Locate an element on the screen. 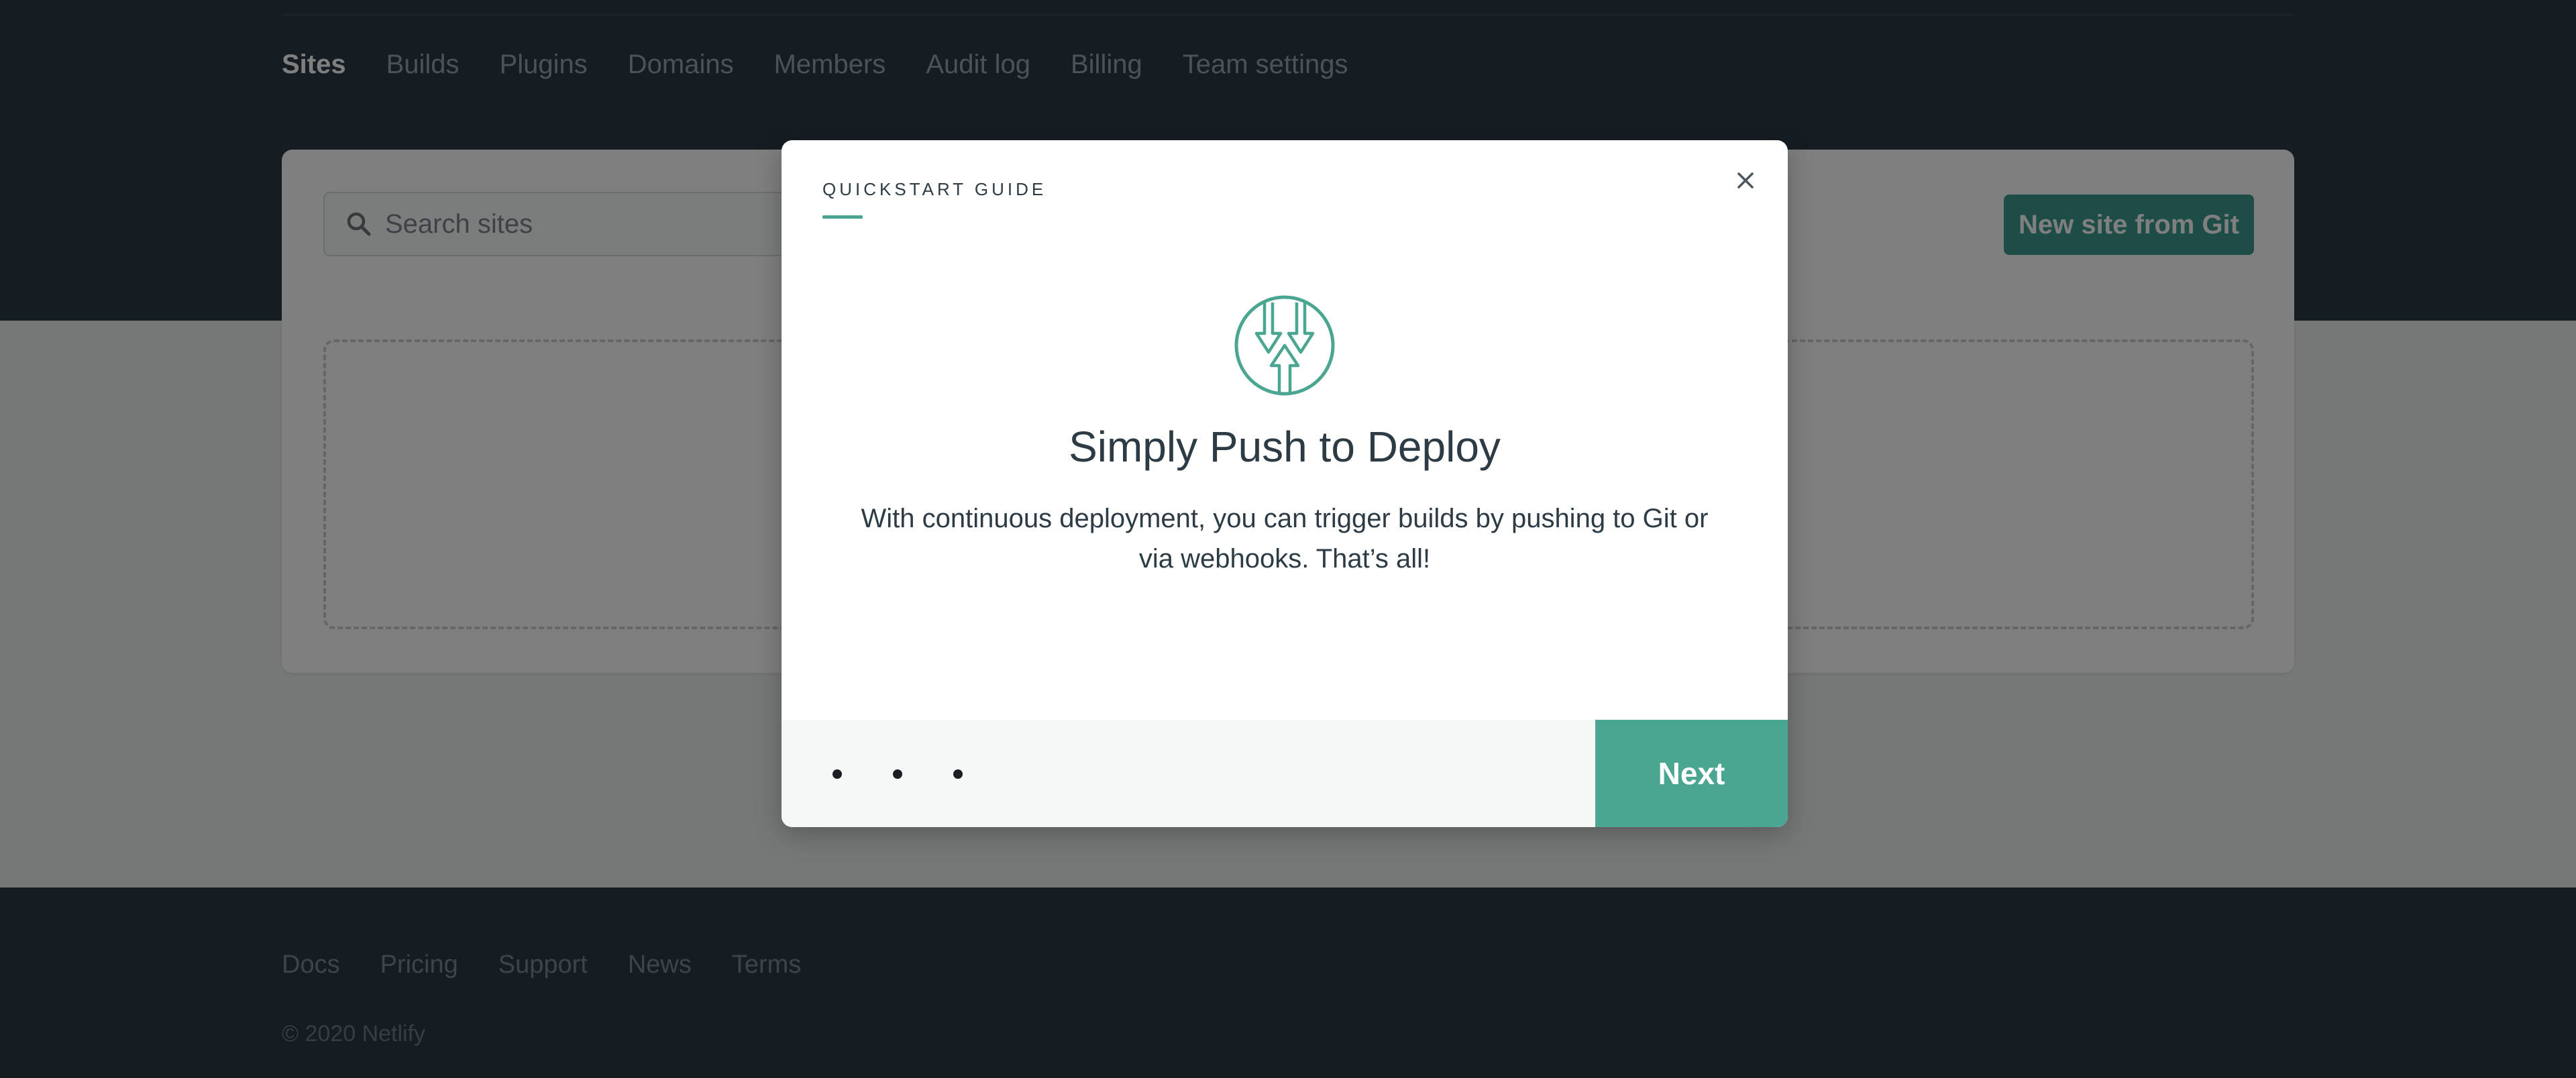  push-deploy-icon is located at coordinates (1284, 345).